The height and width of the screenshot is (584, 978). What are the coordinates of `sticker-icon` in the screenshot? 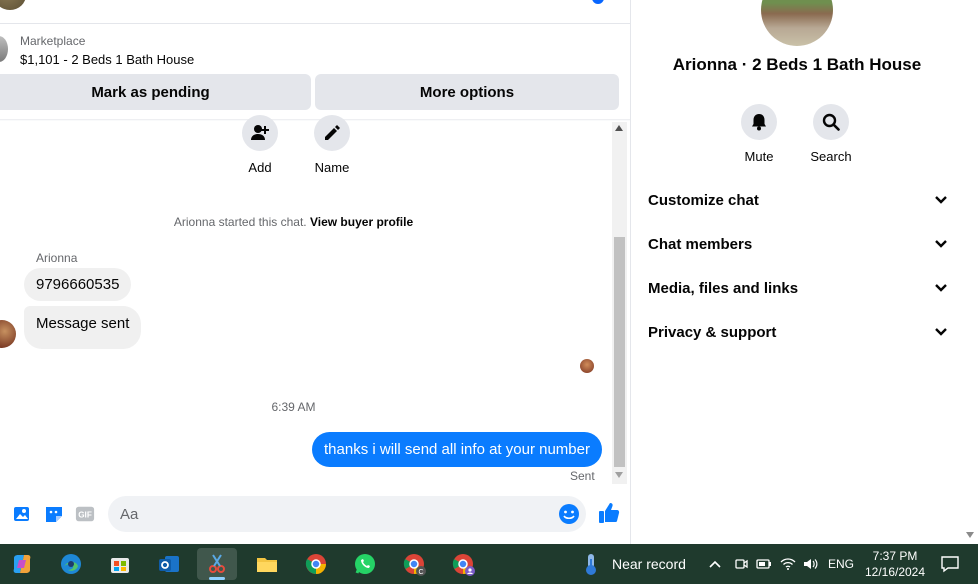 It's located at (54, 514).